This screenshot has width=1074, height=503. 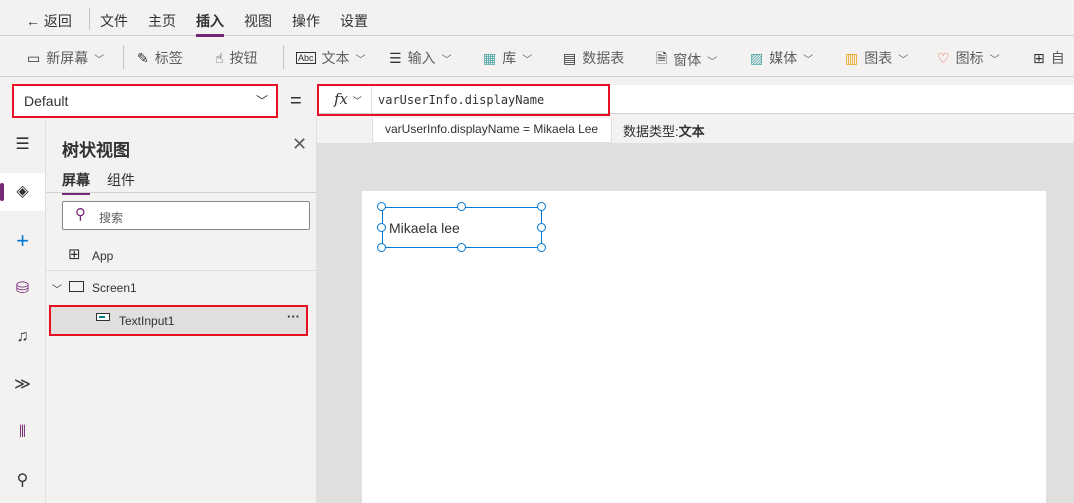 I want to click on icons-button: ♡ 图标 ﹀, so click(x=968, y=58).